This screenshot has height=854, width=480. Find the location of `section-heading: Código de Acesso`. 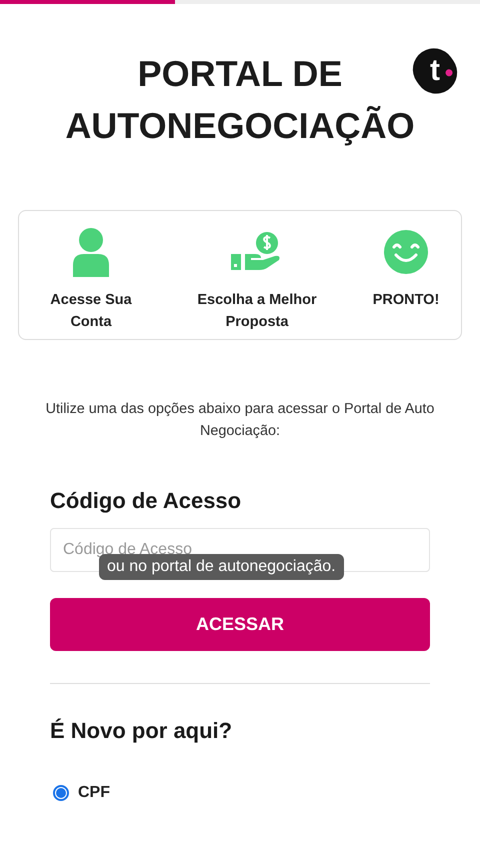

section-heading: Código de Acesso is located at coordinates (146, 501).